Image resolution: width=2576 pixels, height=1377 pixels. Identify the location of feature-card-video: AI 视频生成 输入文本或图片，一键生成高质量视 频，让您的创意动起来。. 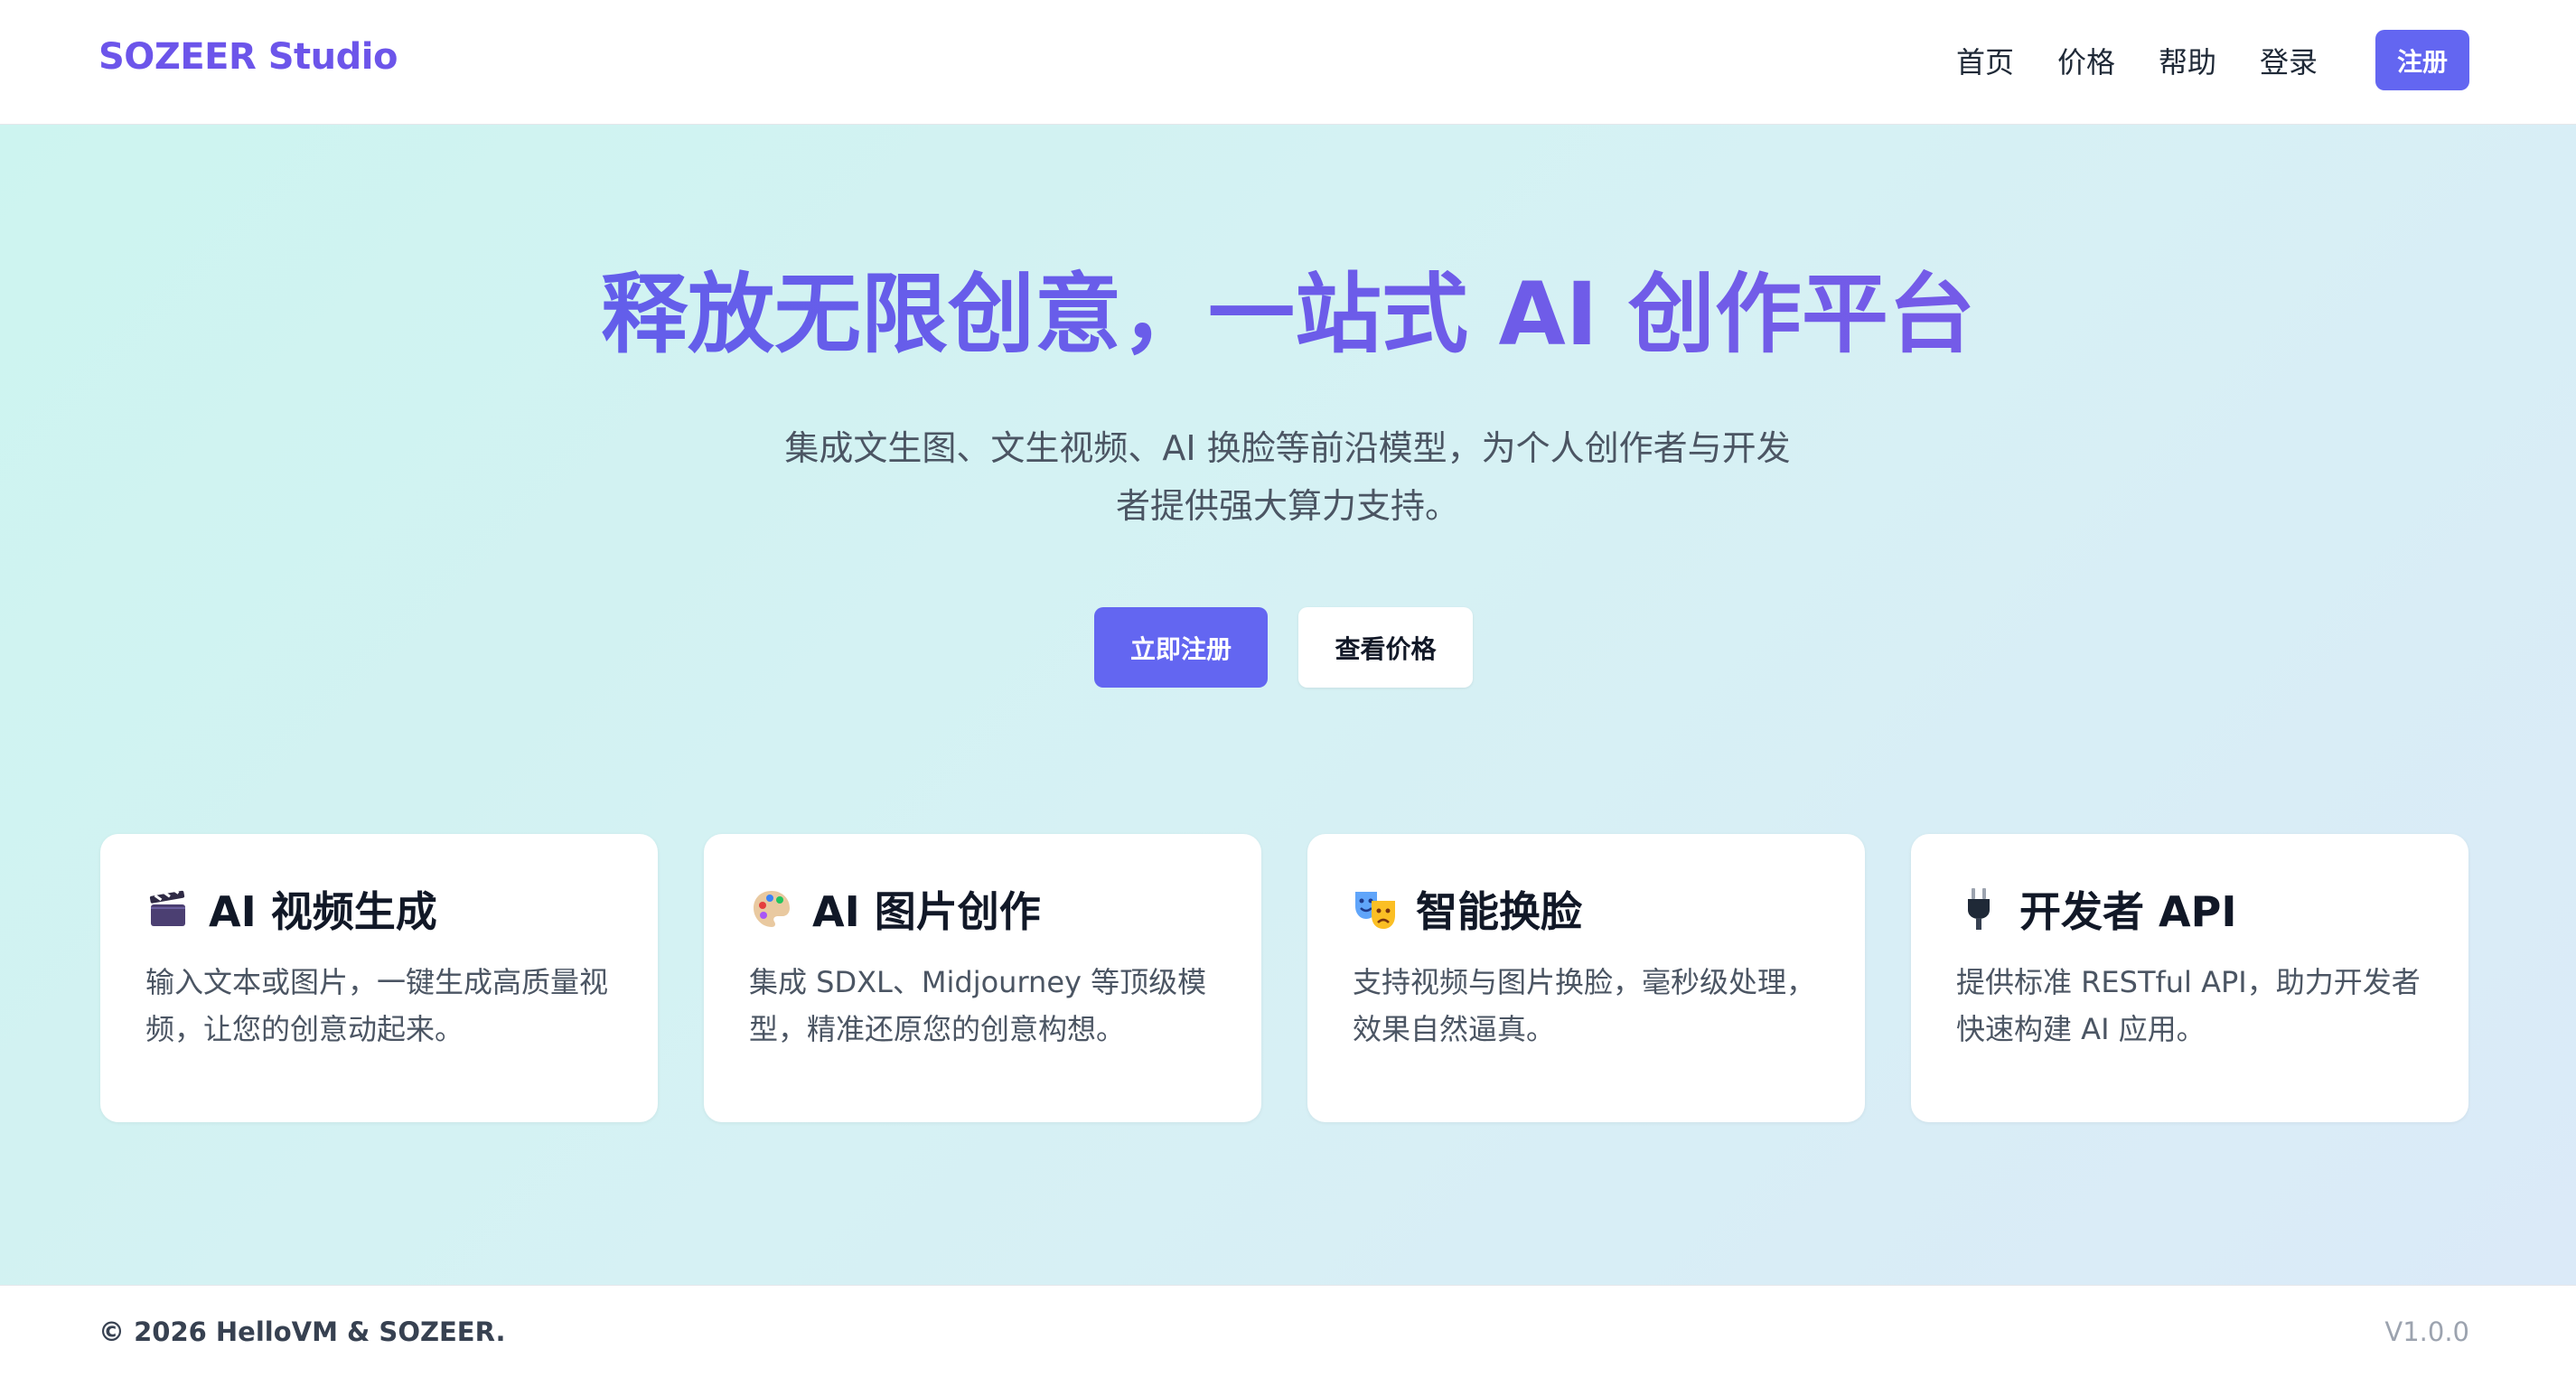
(379, 978).